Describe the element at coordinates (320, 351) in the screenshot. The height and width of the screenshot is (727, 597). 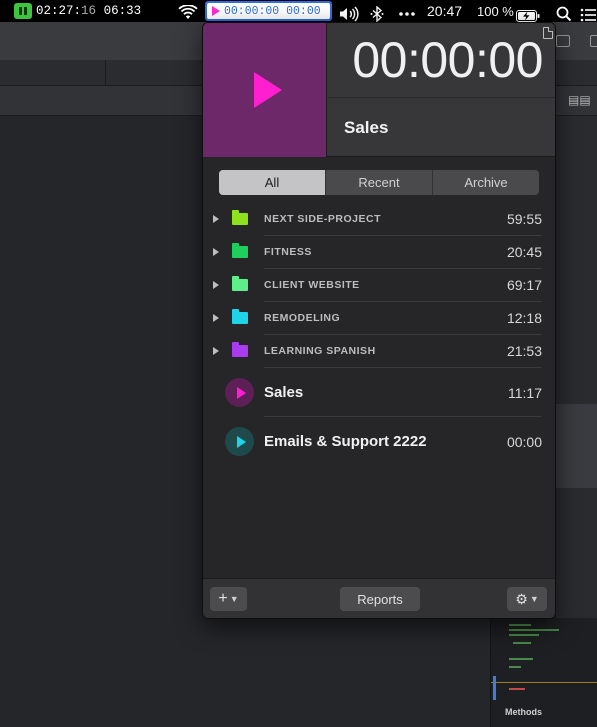
I see `project-name: LEARNING SPANISH` at that location.